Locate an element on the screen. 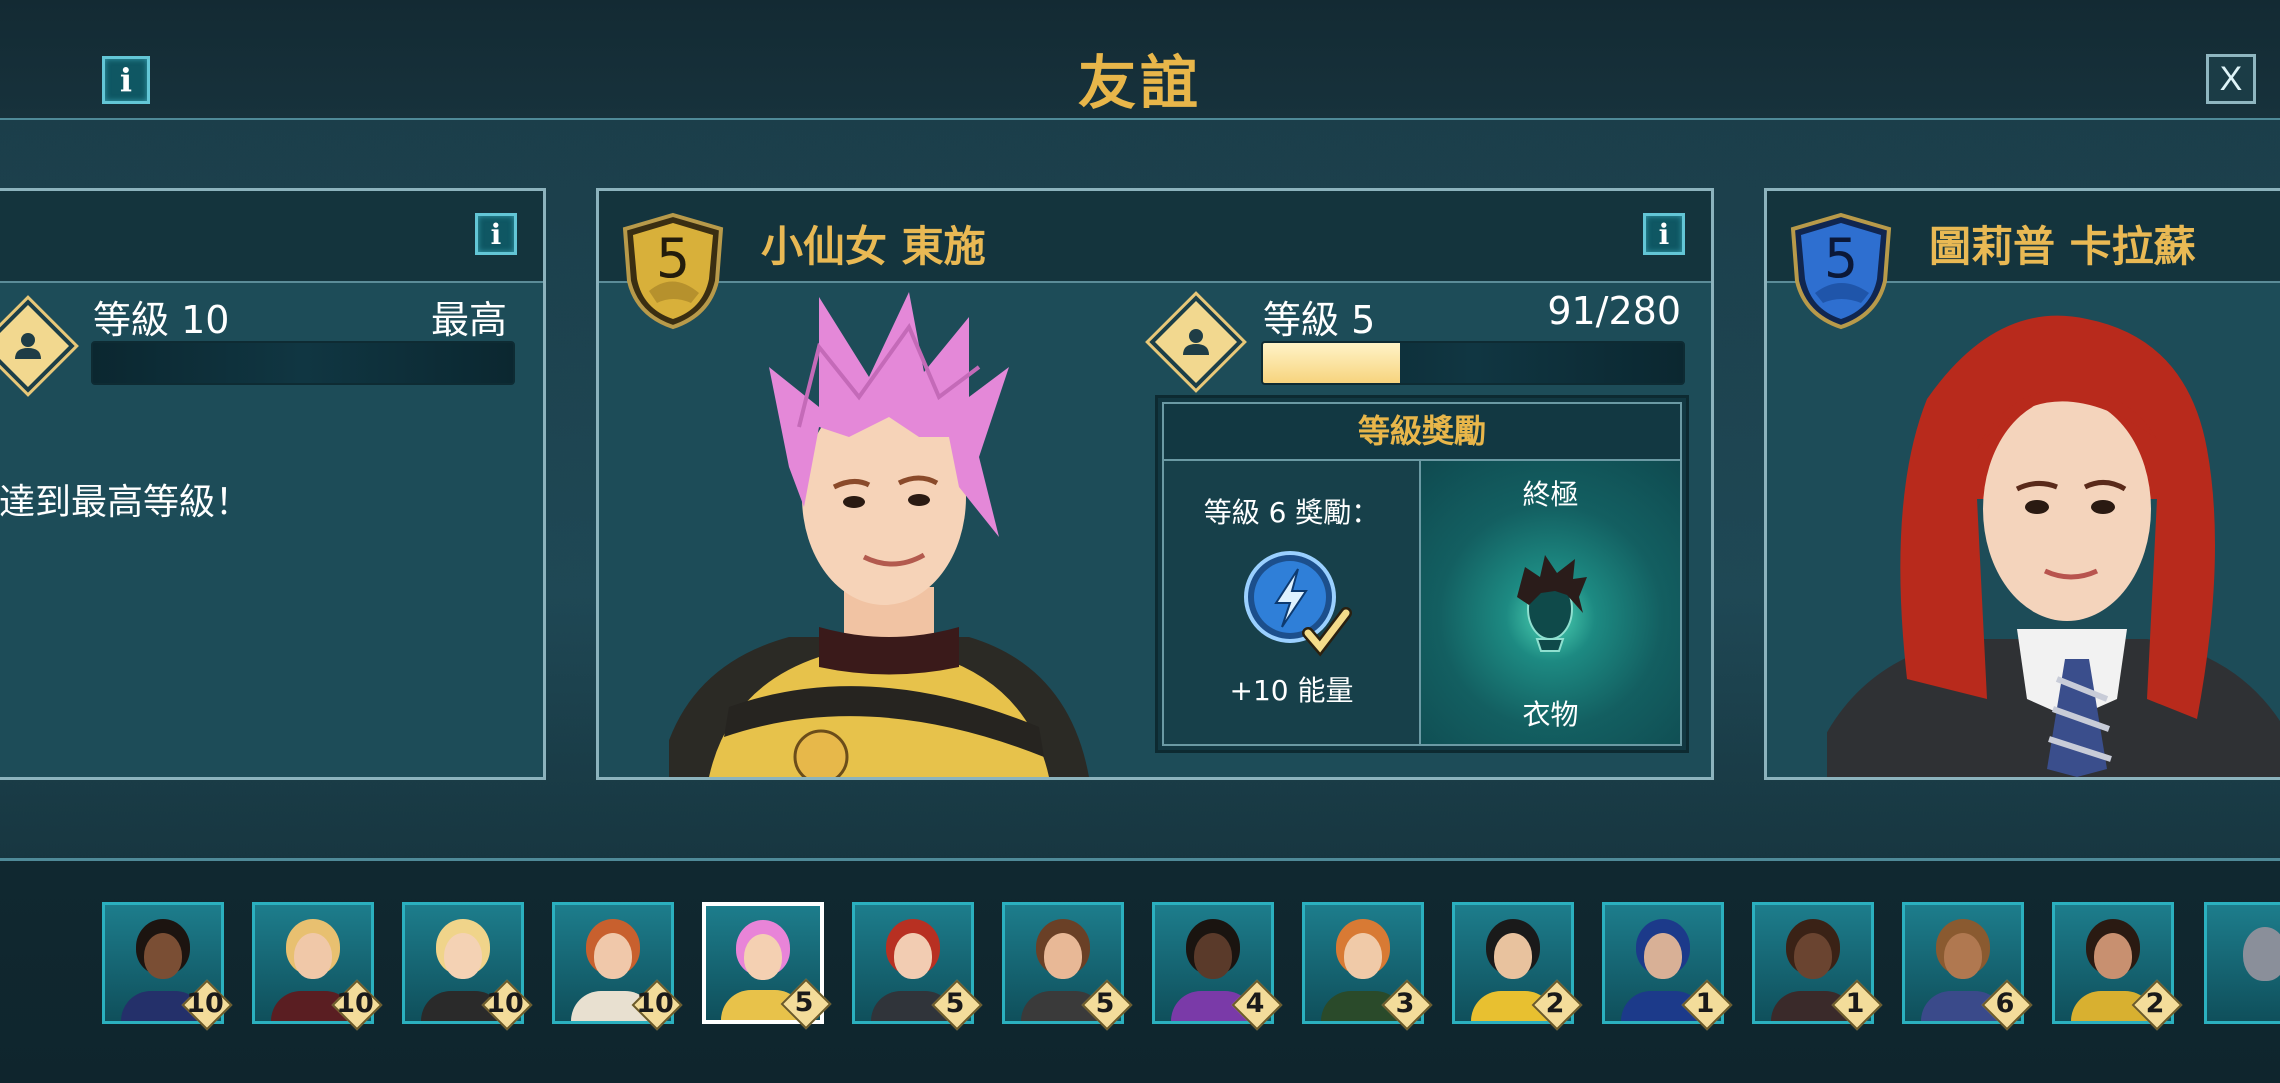 This screenshot has height=1083, width=2280. friendship-level-number: 3 is located at coordinates (1405, 1003).